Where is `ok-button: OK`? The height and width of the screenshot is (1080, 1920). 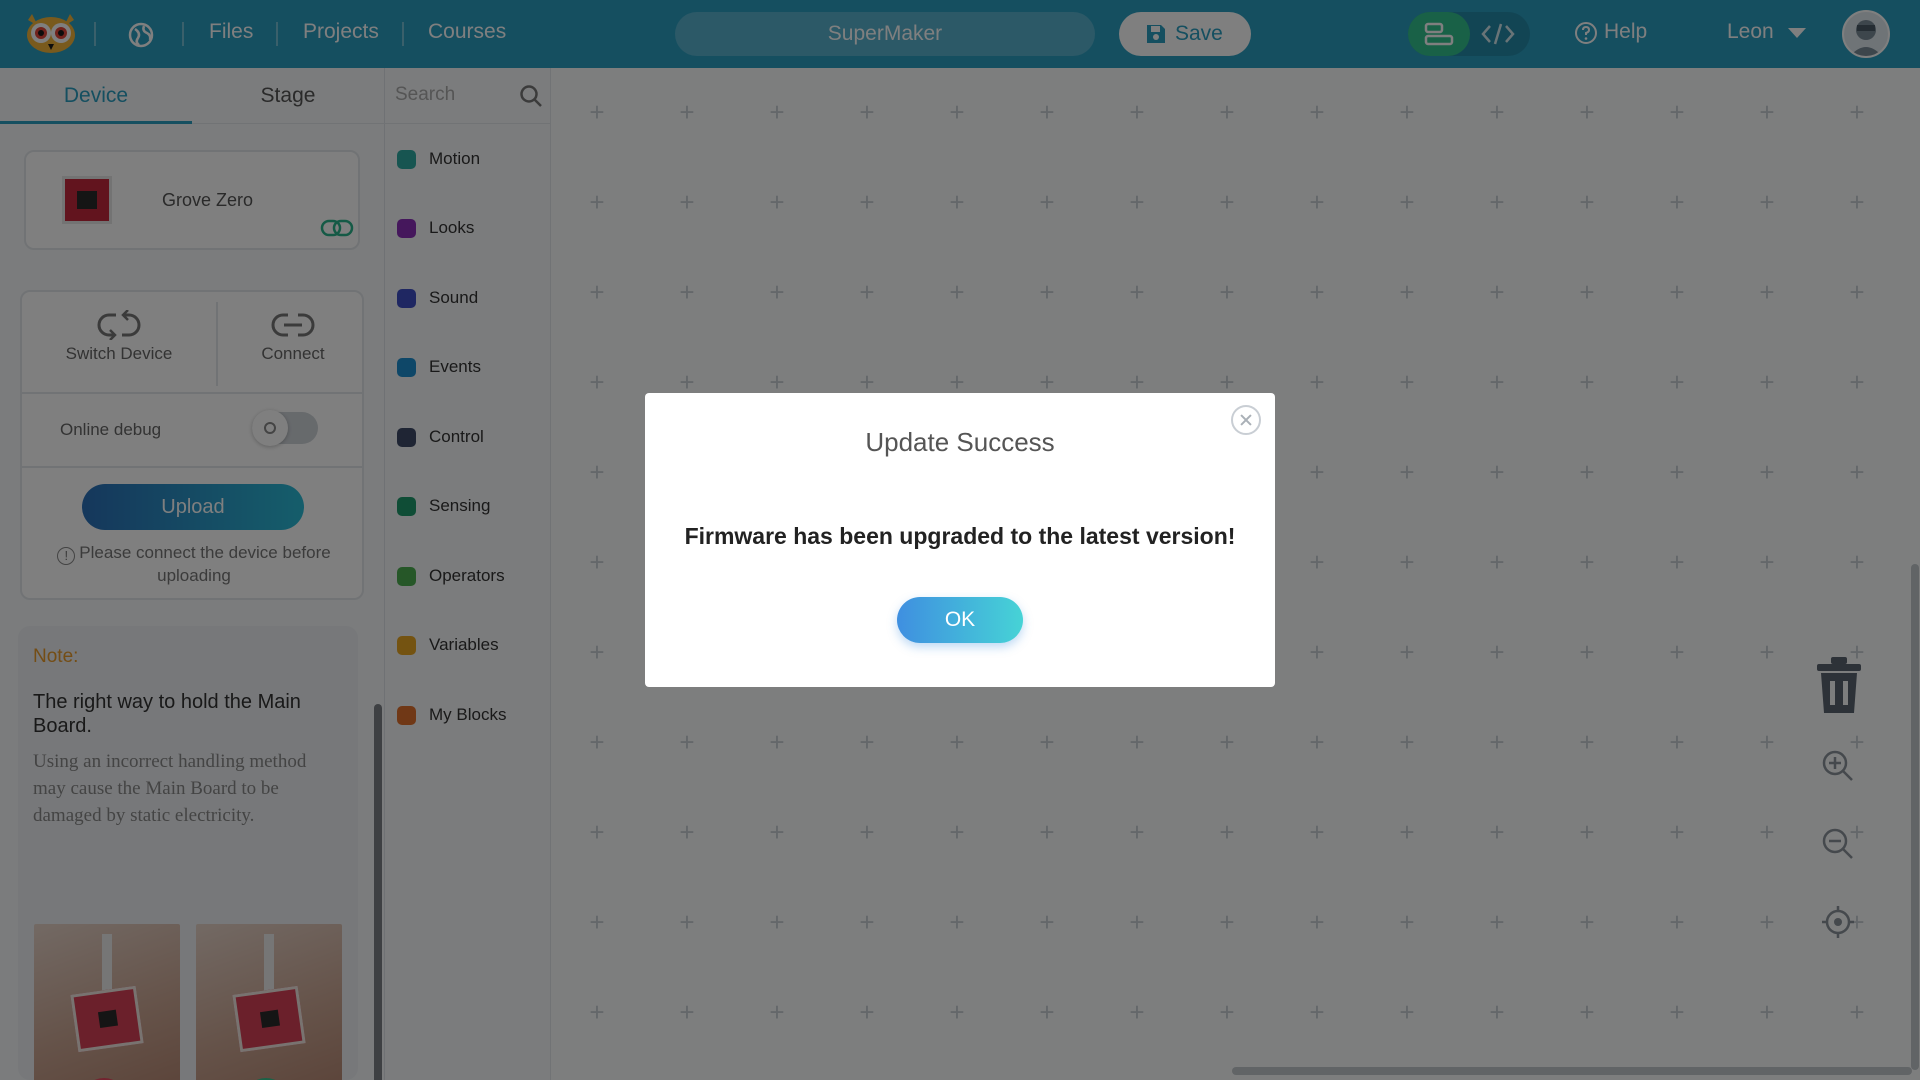 ok-button: OK is located at coordinates (960, 620).